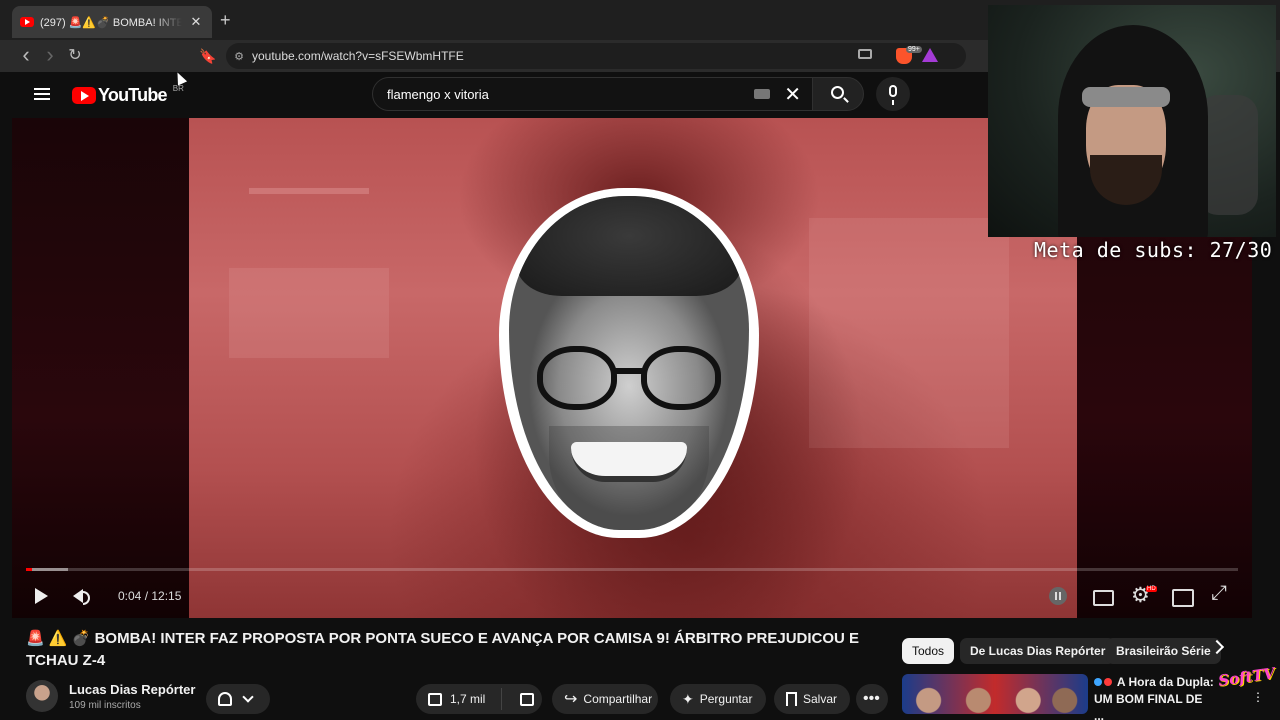  I want to click on youtube-play-logo-icon, so click(84, 95).